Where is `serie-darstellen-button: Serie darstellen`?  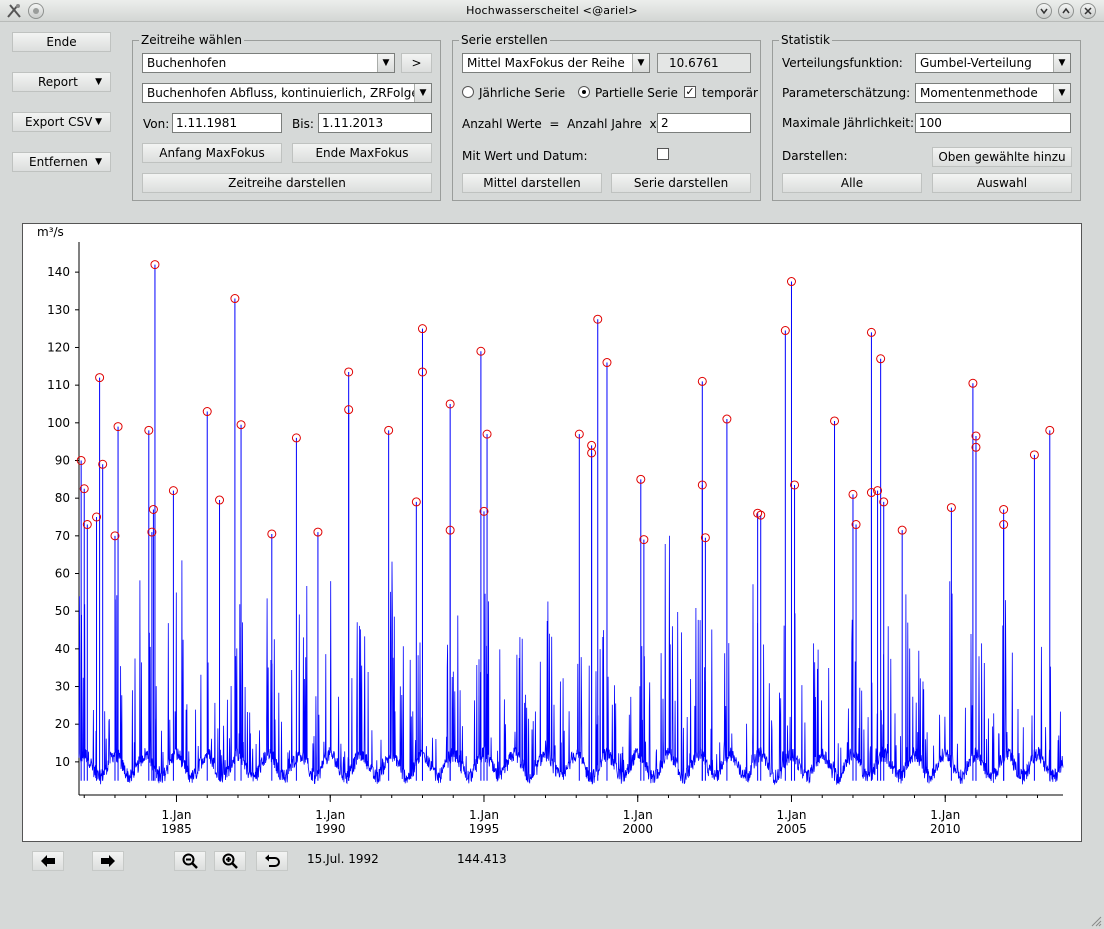
serie-darstellen-button: Serie darstellen is located at coordinates (681, 183).